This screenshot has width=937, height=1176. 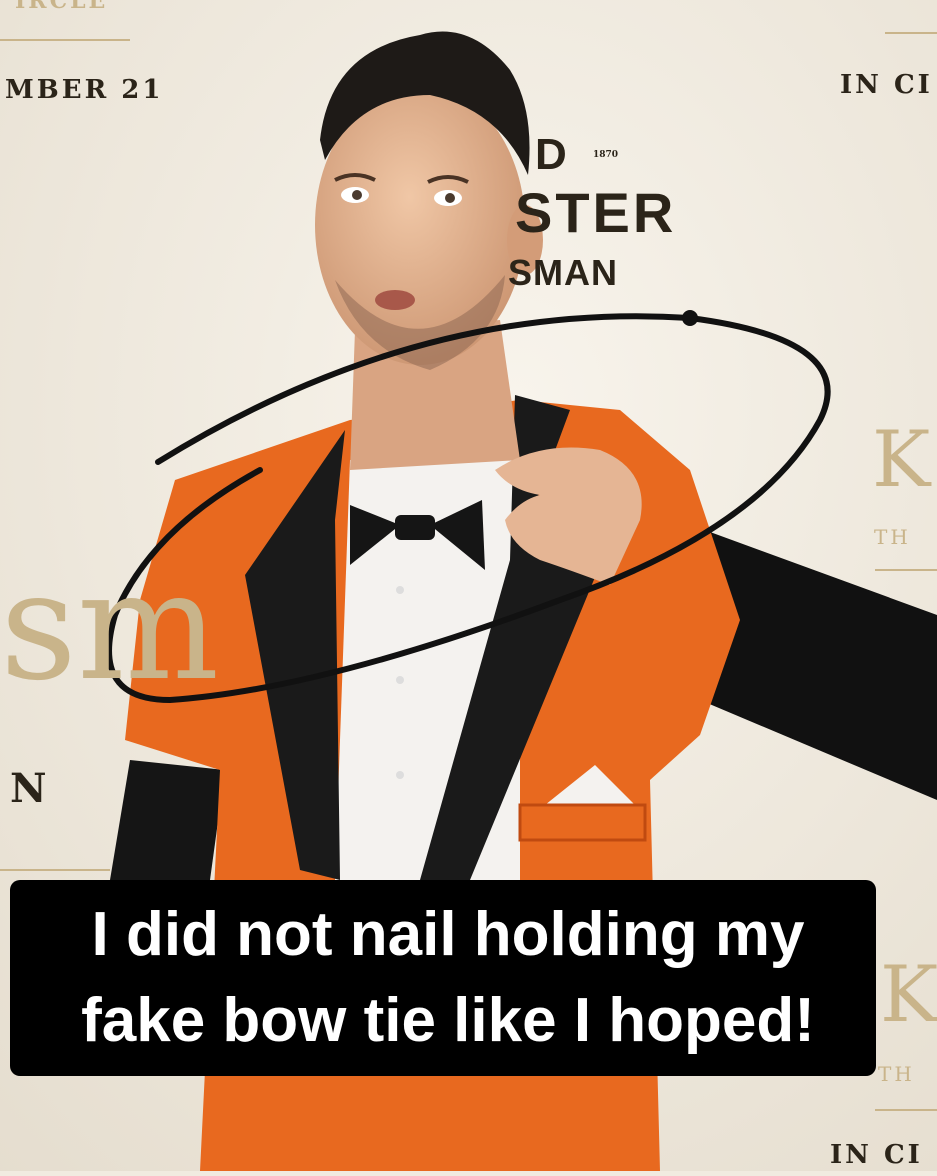 What do you see at coordinates (596, 212) in the screenshot?
I see `logo-mid: STER` at bounding box center [596, 212].